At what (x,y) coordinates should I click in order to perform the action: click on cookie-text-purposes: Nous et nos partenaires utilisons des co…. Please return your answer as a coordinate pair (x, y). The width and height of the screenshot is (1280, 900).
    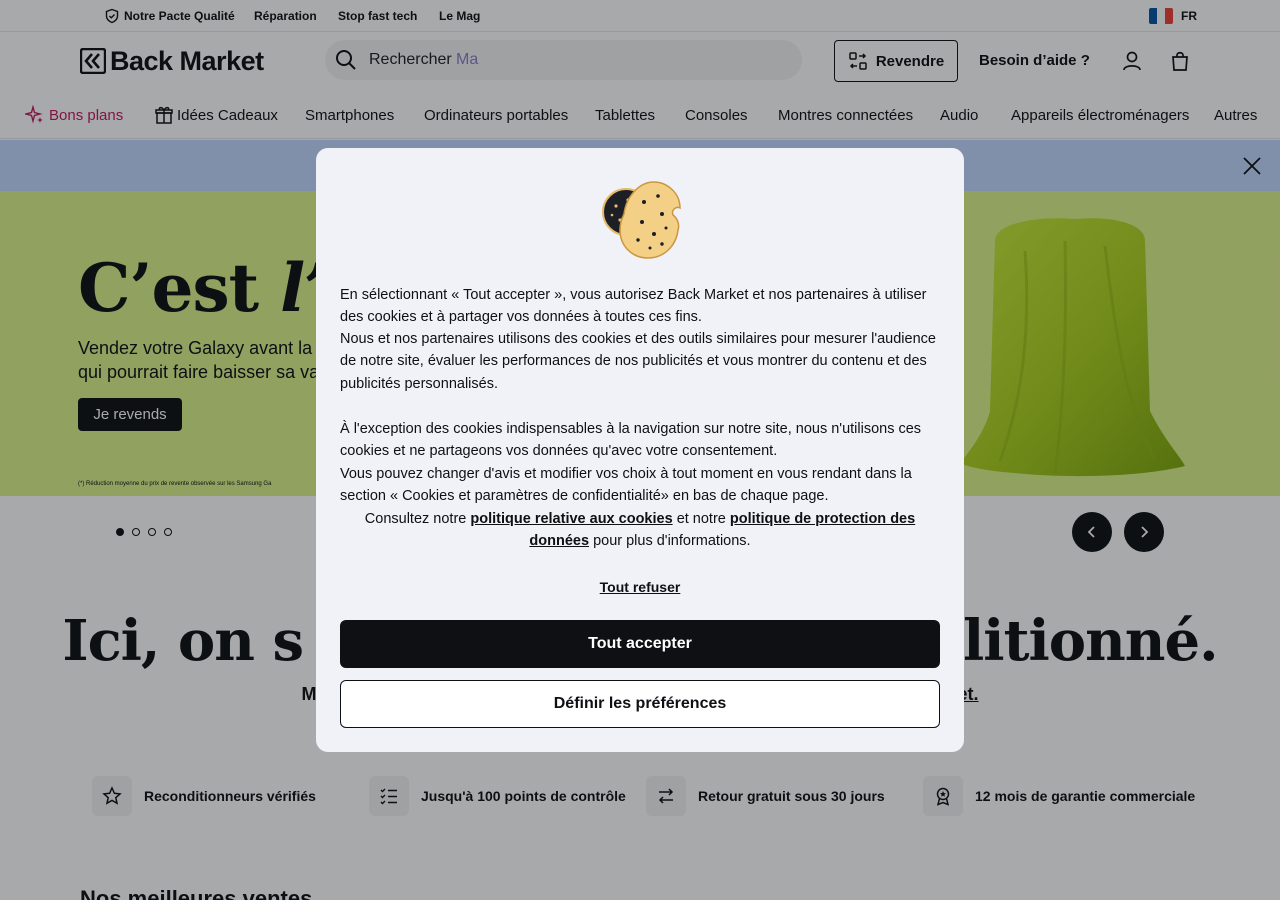
    Looking at the image, I should click on (638, 361).